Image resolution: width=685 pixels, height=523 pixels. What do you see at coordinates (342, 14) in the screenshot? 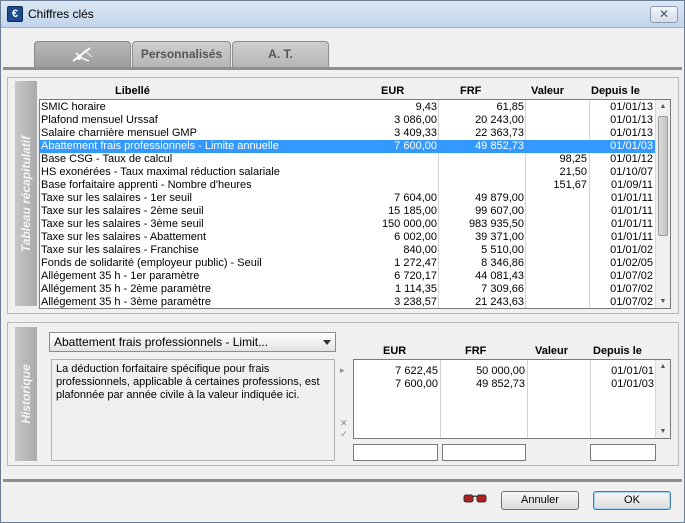
I see `title-bar: € Chiffres clés ✕` at bounding box center [342, 14].